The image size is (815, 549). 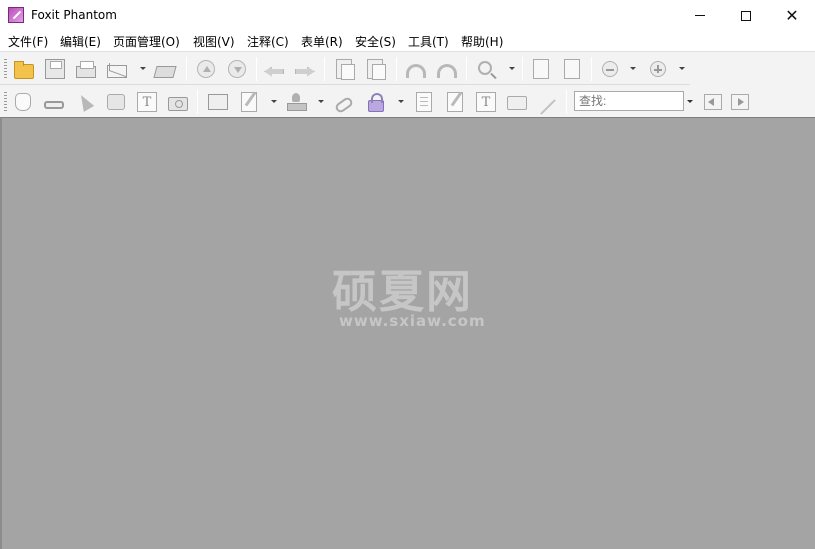 I want to click on extract-pages-icon, so click(x=376, y=69).